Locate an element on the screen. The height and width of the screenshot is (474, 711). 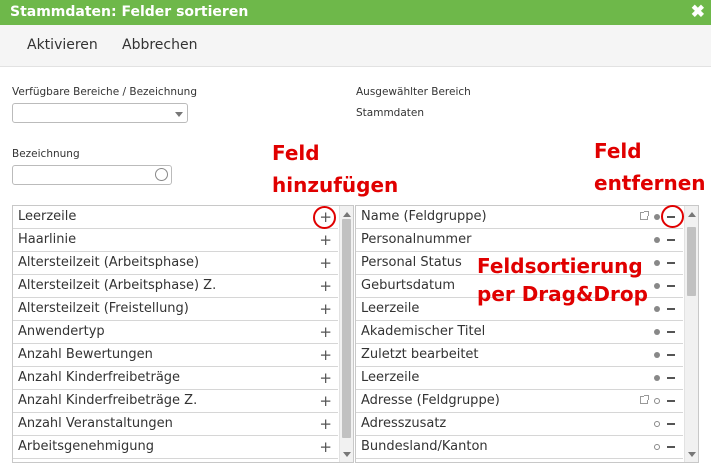
available-field-row: Haarlinie + is located at coordinates (175, 240).